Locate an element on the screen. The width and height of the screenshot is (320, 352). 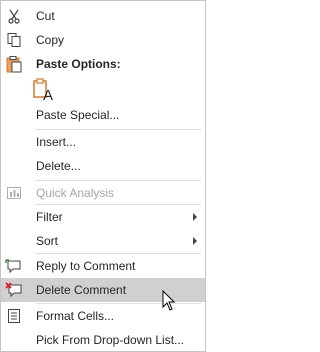
menu-item-label: Sort is located at coordinates (47, 241).